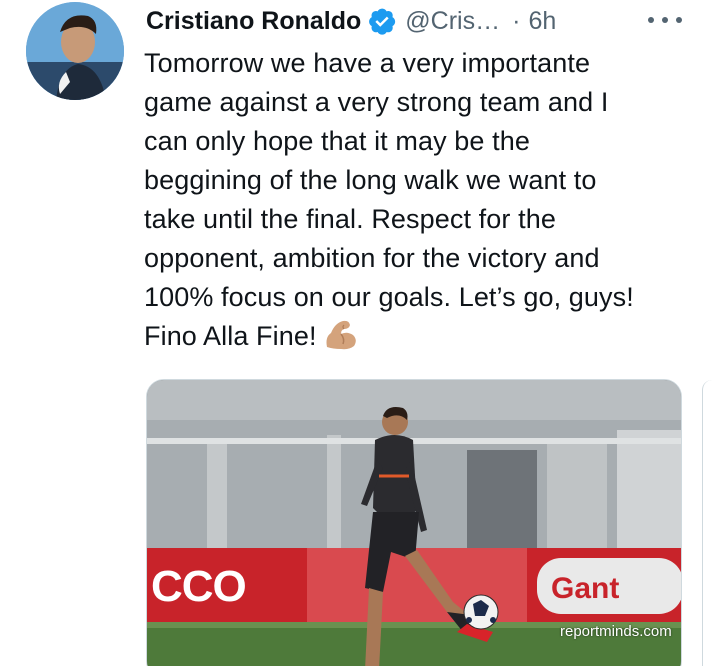 The image size is (712, 666). What do you see at coordinates (199, 586) in the screenshot?
I see `ad-board-left-text: CCO` at bounding box center [199, 586].